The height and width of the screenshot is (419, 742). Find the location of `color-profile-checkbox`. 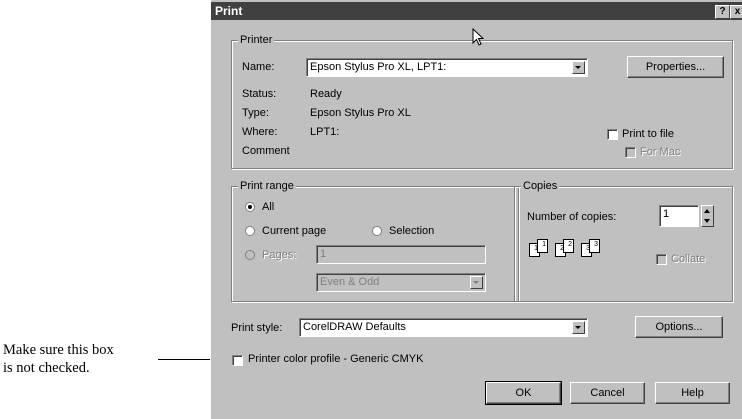

color-profile-checkbox is located at coordinates (237, 360).